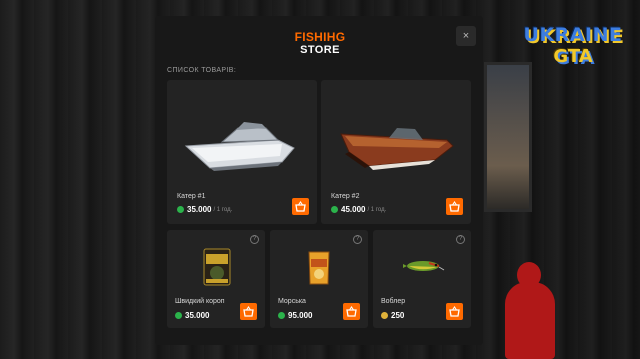  I want to click on item-card-bait-carp: ? Швидкий короп 35.000, so click(216, 279).